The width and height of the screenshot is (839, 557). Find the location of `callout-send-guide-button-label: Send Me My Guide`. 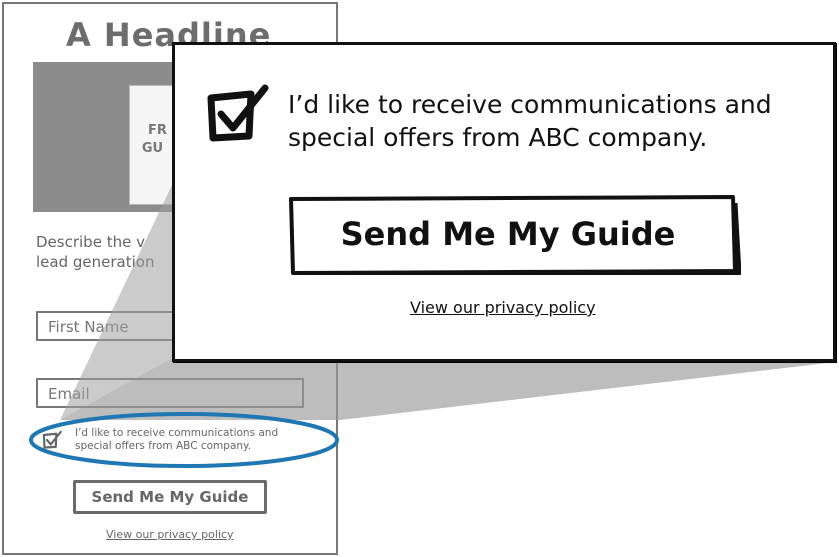

callout-send-guide-button-label: Send Me My Guide is located at coordinates (508, 234).